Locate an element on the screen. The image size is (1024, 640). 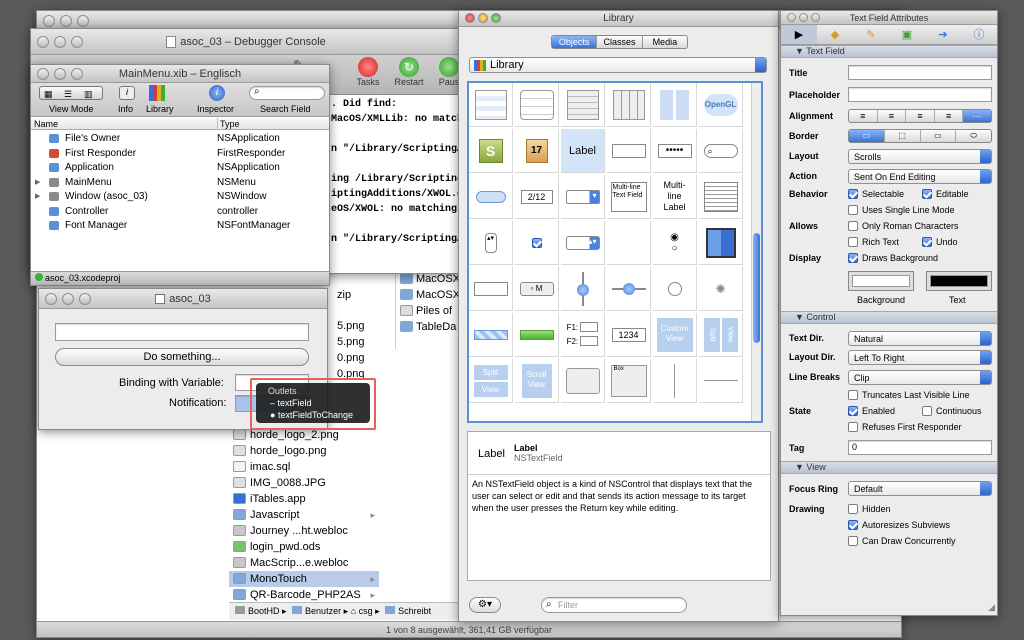
library-item-opengl: OpenGL is located at coordinates (721, 105).